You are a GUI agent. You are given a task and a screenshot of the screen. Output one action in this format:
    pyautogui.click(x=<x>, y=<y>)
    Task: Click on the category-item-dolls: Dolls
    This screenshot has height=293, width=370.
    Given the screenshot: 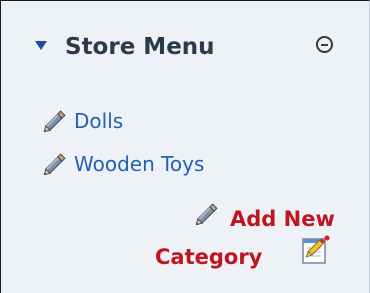 What is the action you would take?
    pyautogui.click(x=81, y=121)
    